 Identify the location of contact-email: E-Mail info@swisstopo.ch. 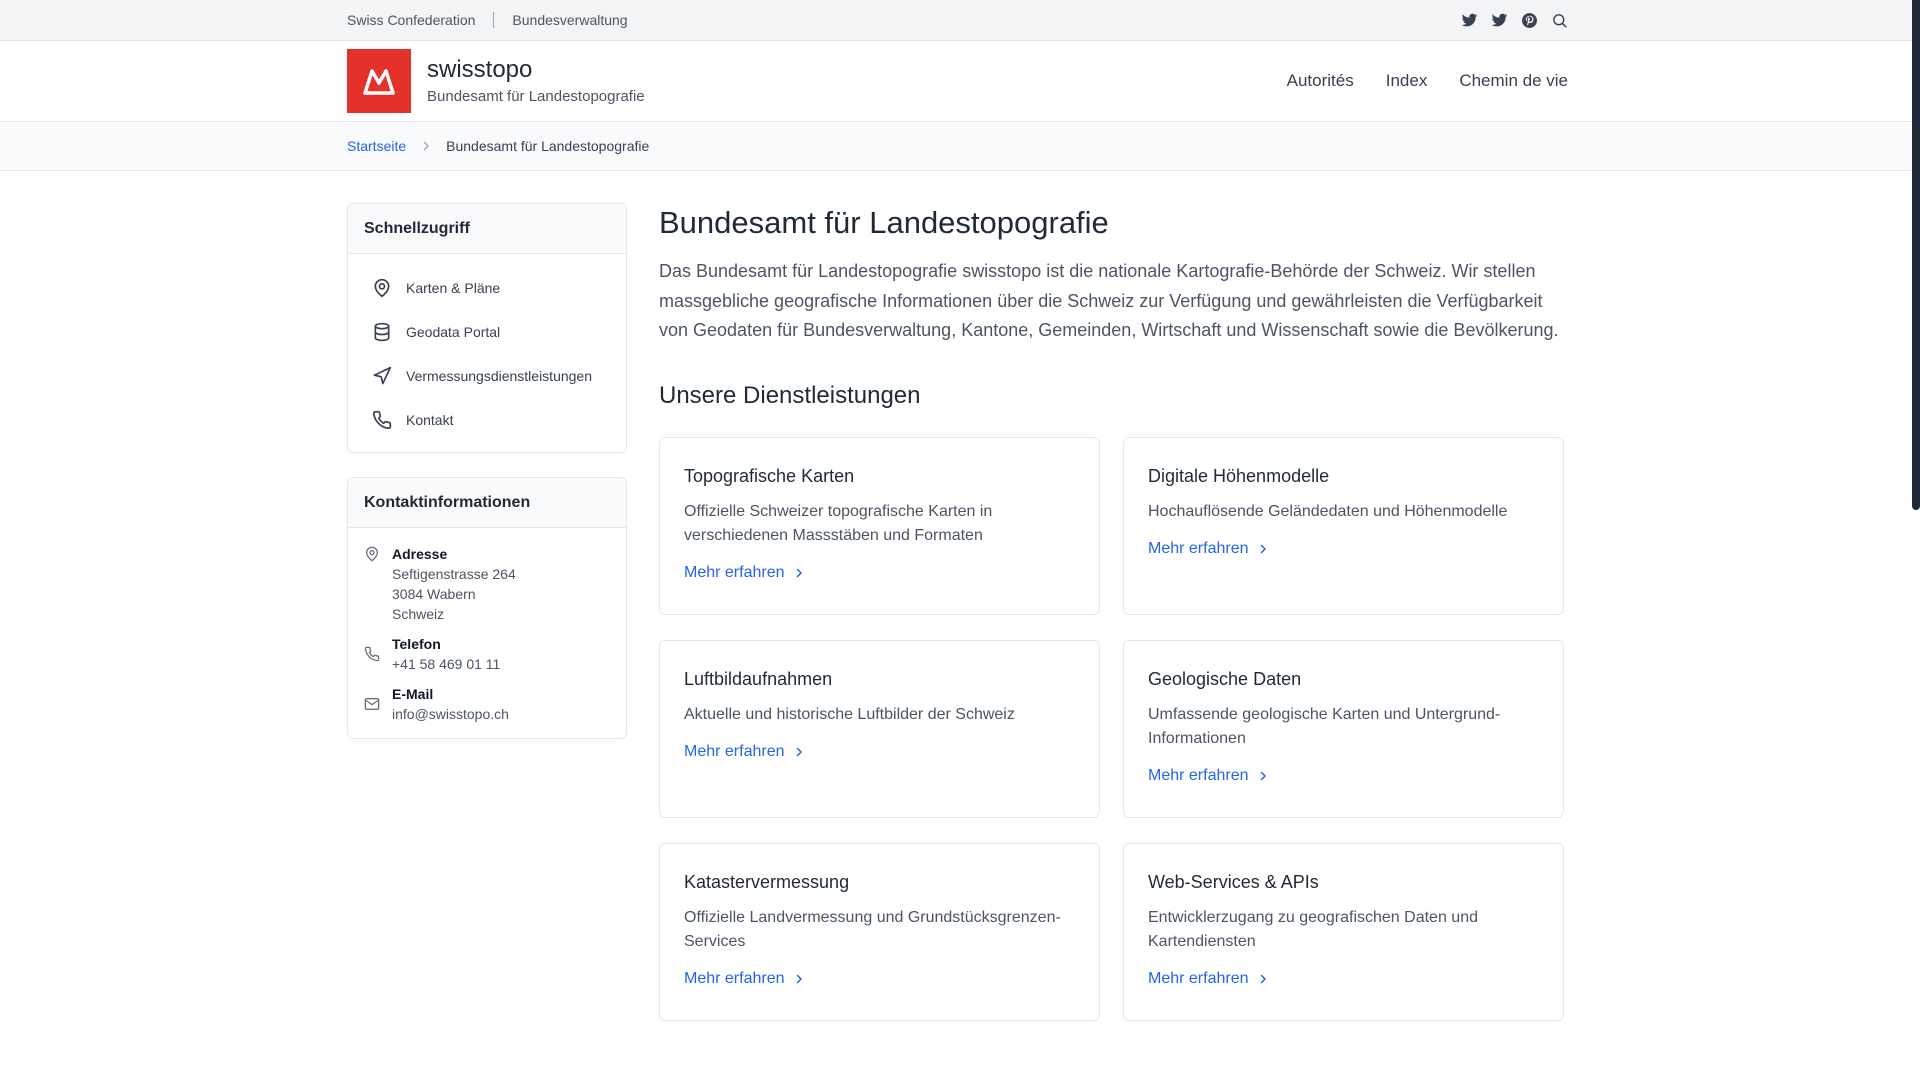
(487, 704).